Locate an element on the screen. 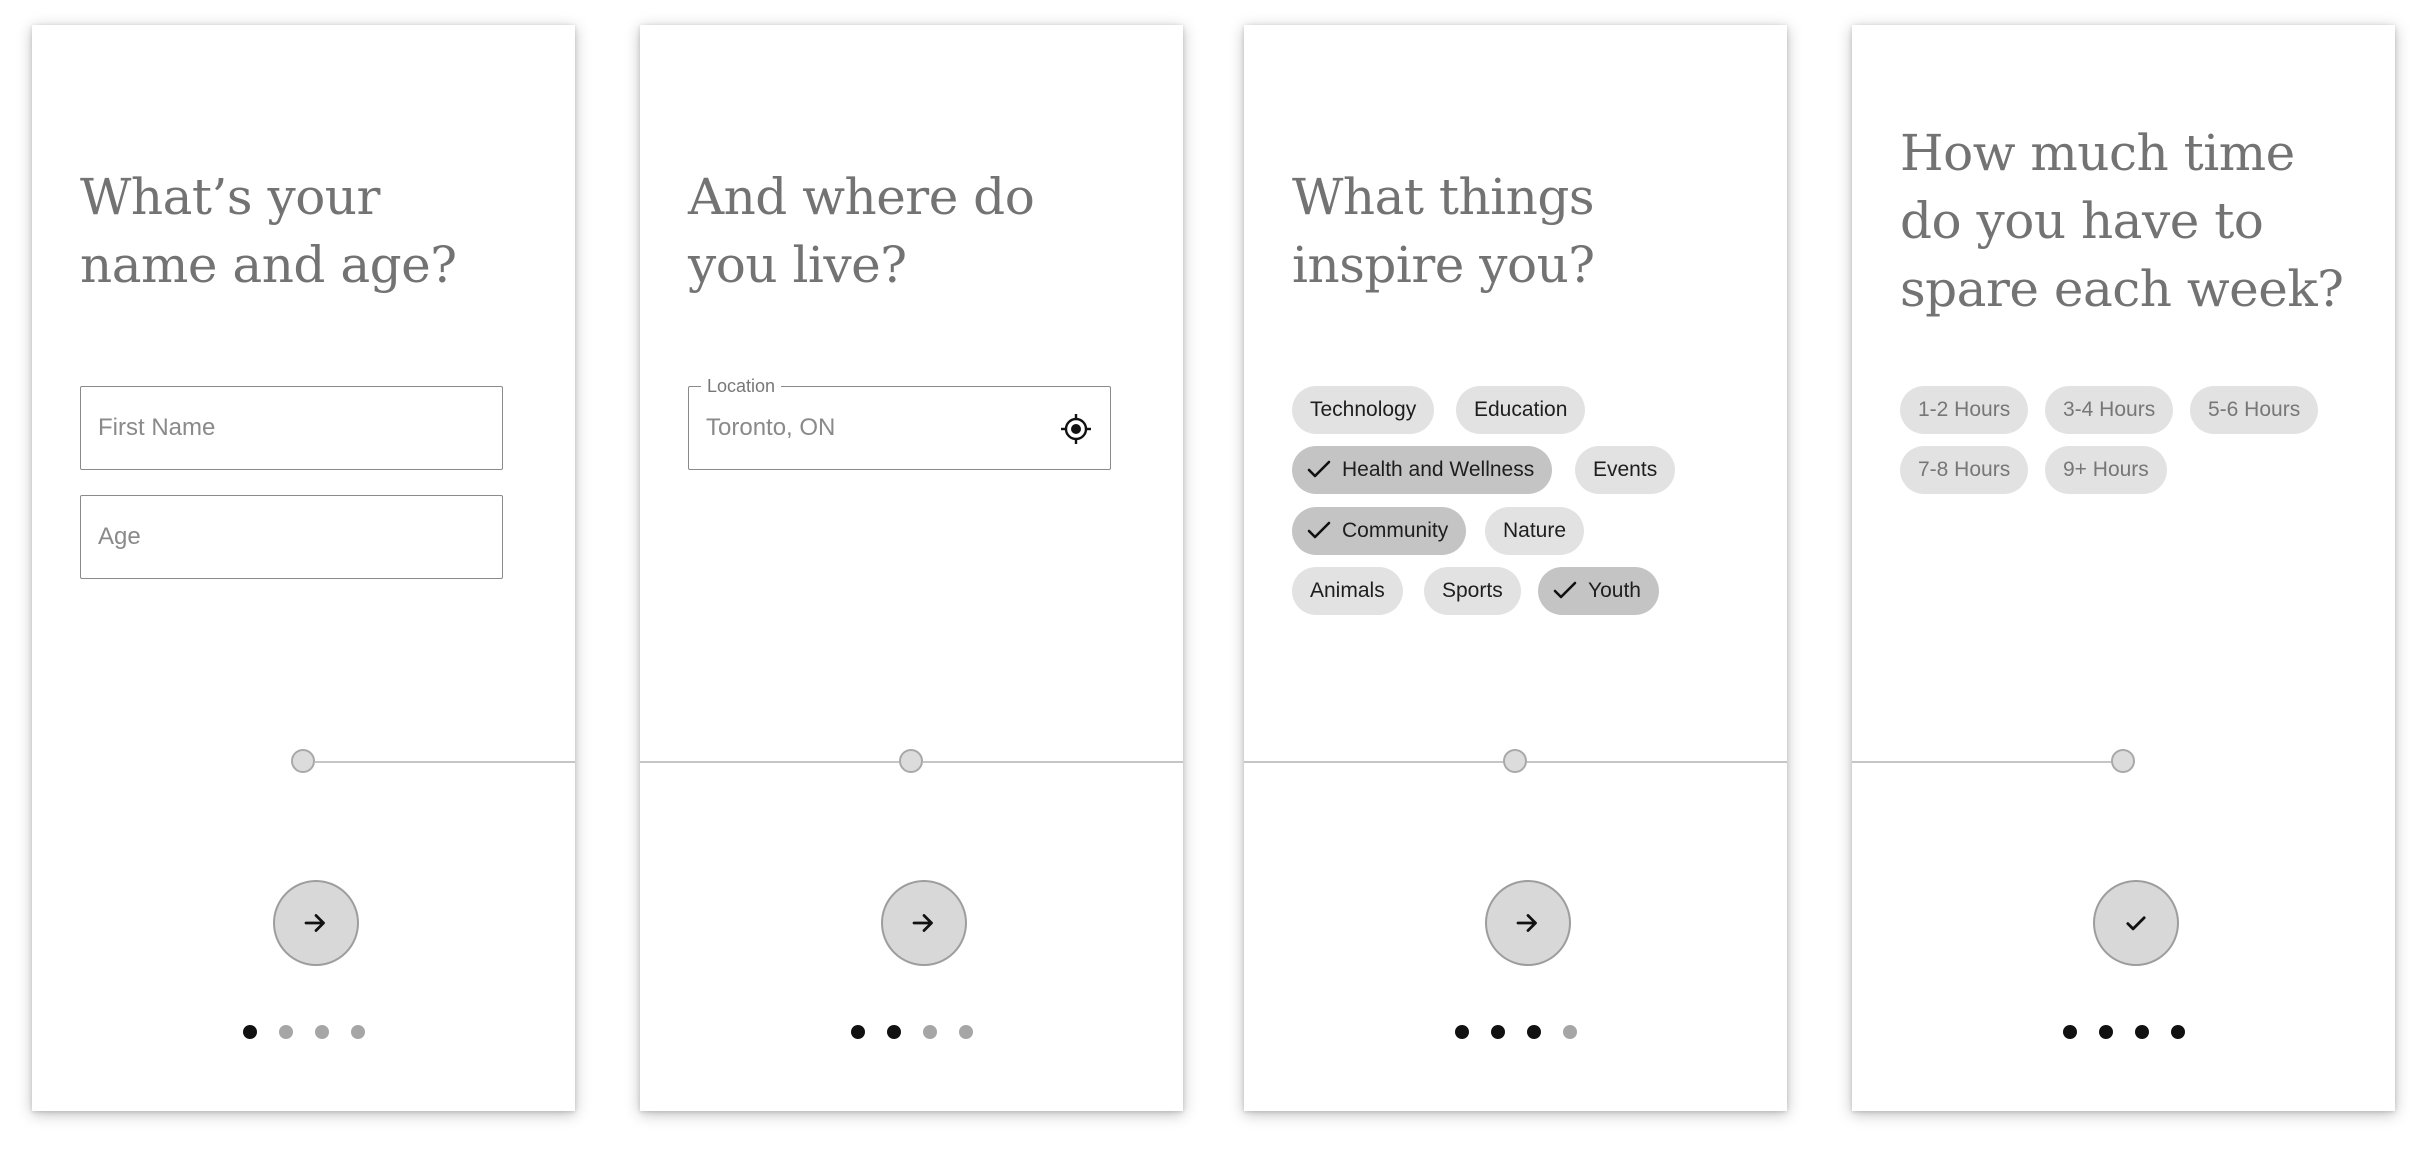  location-field: Location Toronto, ON is located at coordinates (899, 422).